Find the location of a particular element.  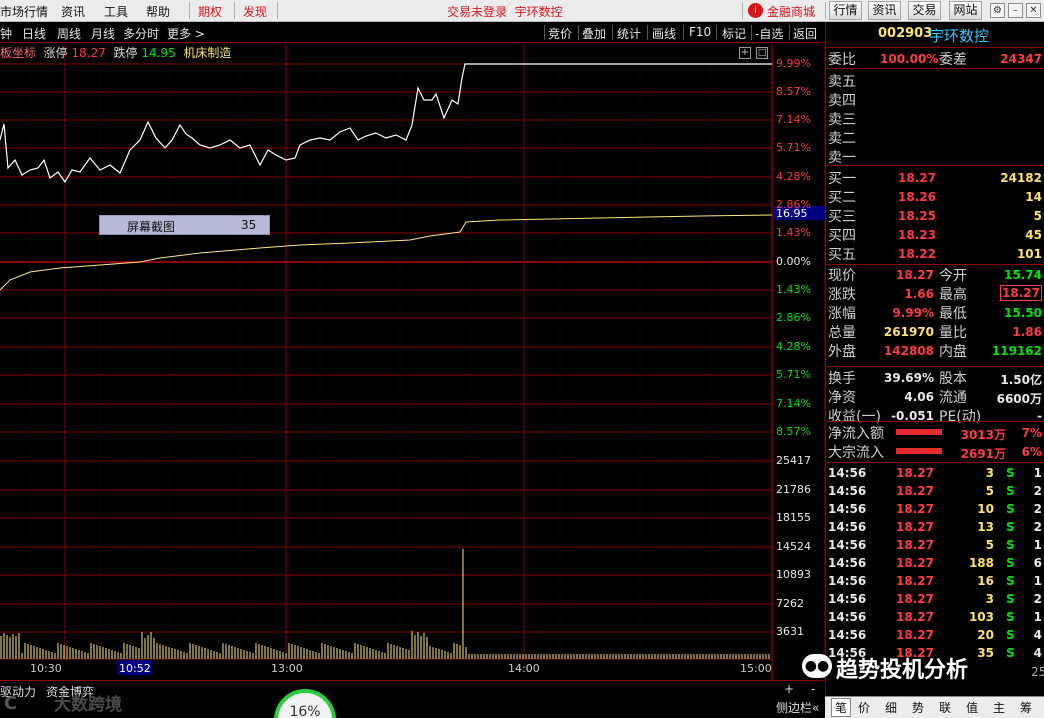

tab-week: 周线 is located at coordinates (69, 33).